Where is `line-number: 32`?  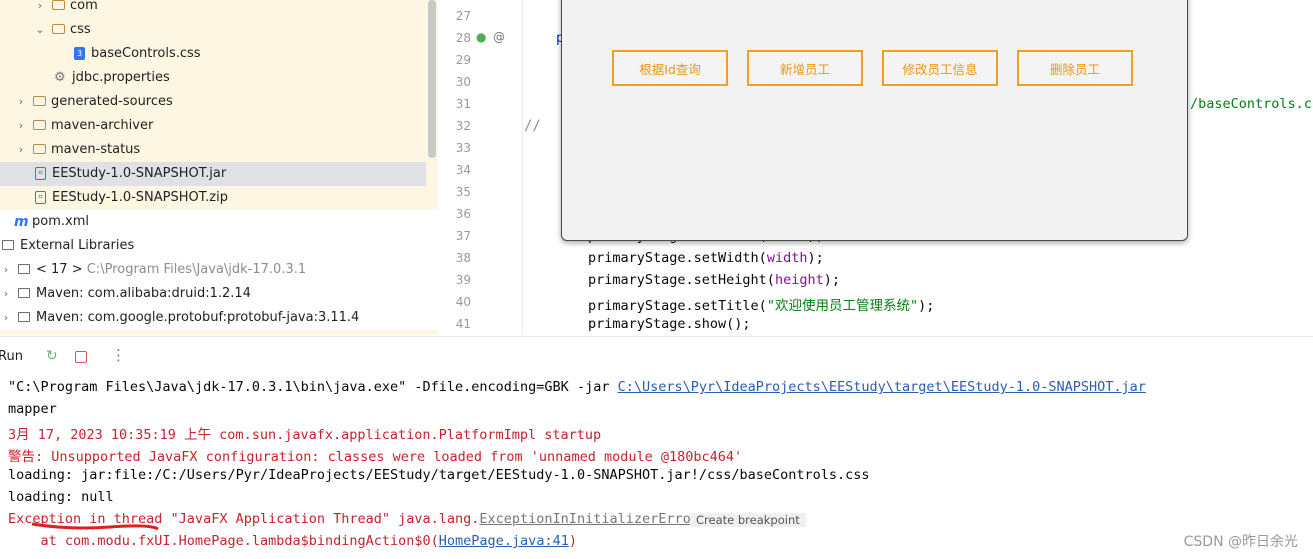 line-number: 32 is located at coordinates (463, 126).